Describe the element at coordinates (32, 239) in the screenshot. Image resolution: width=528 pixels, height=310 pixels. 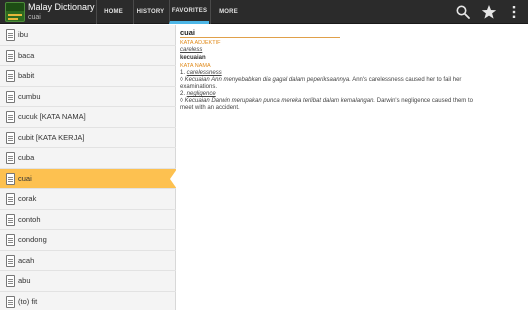
I see `list-item-label: condong` at that location.